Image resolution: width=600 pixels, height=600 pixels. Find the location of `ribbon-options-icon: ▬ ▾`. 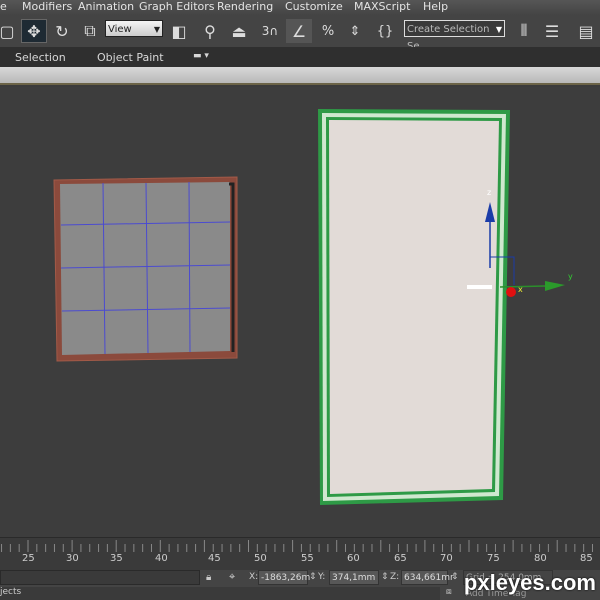

ribbon-options-icon: ▬ ▾ is located at coordinates (201, 56).